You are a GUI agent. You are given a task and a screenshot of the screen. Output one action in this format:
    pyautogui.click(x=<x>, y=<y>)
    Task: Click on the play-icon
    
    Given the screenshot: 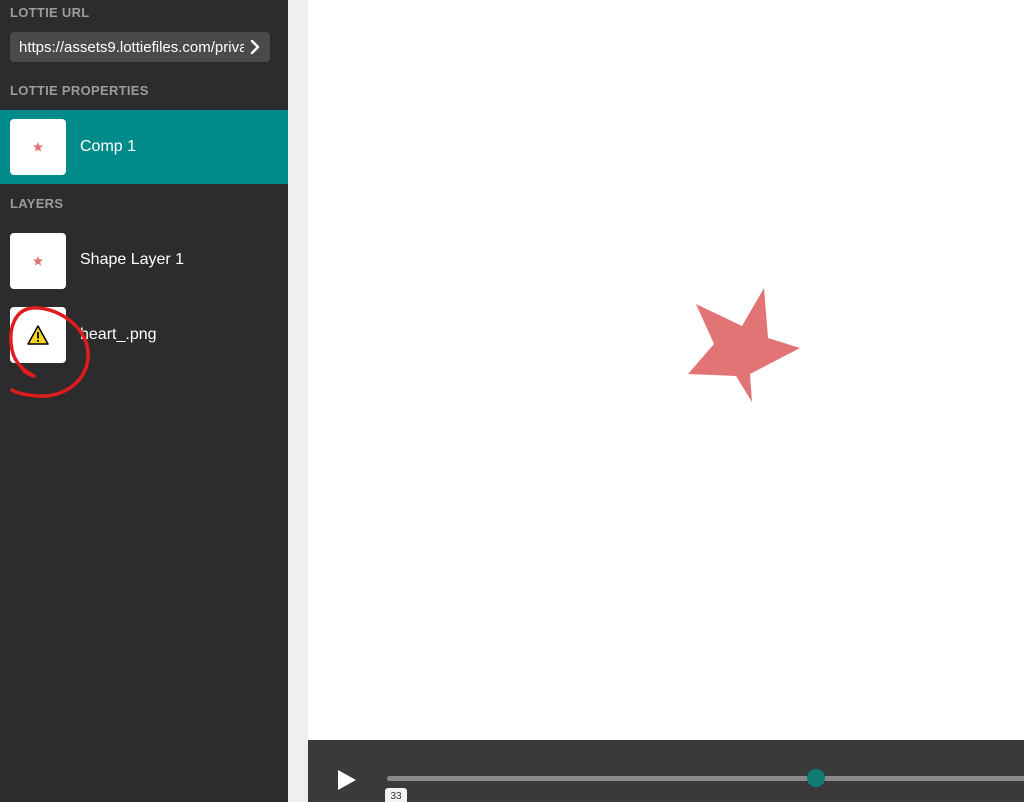 What is the action you would take?
    pyautogui.click(x=347, y=780)
    